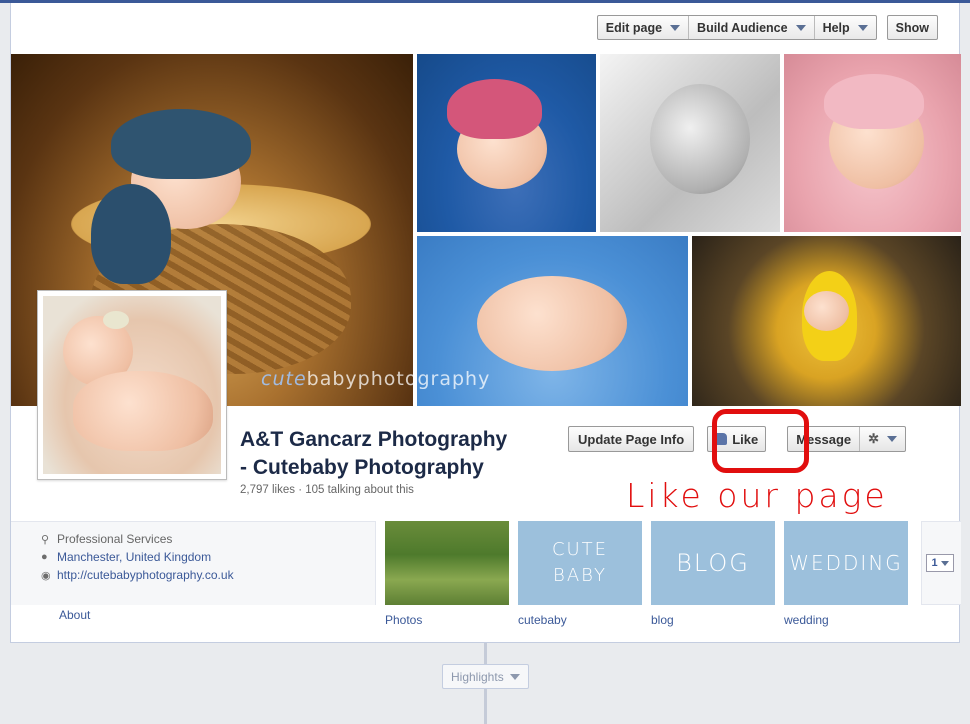 This screenshot has width=970, height=724. I want to click on edit-page-label: Edit page, so click(634, 27).